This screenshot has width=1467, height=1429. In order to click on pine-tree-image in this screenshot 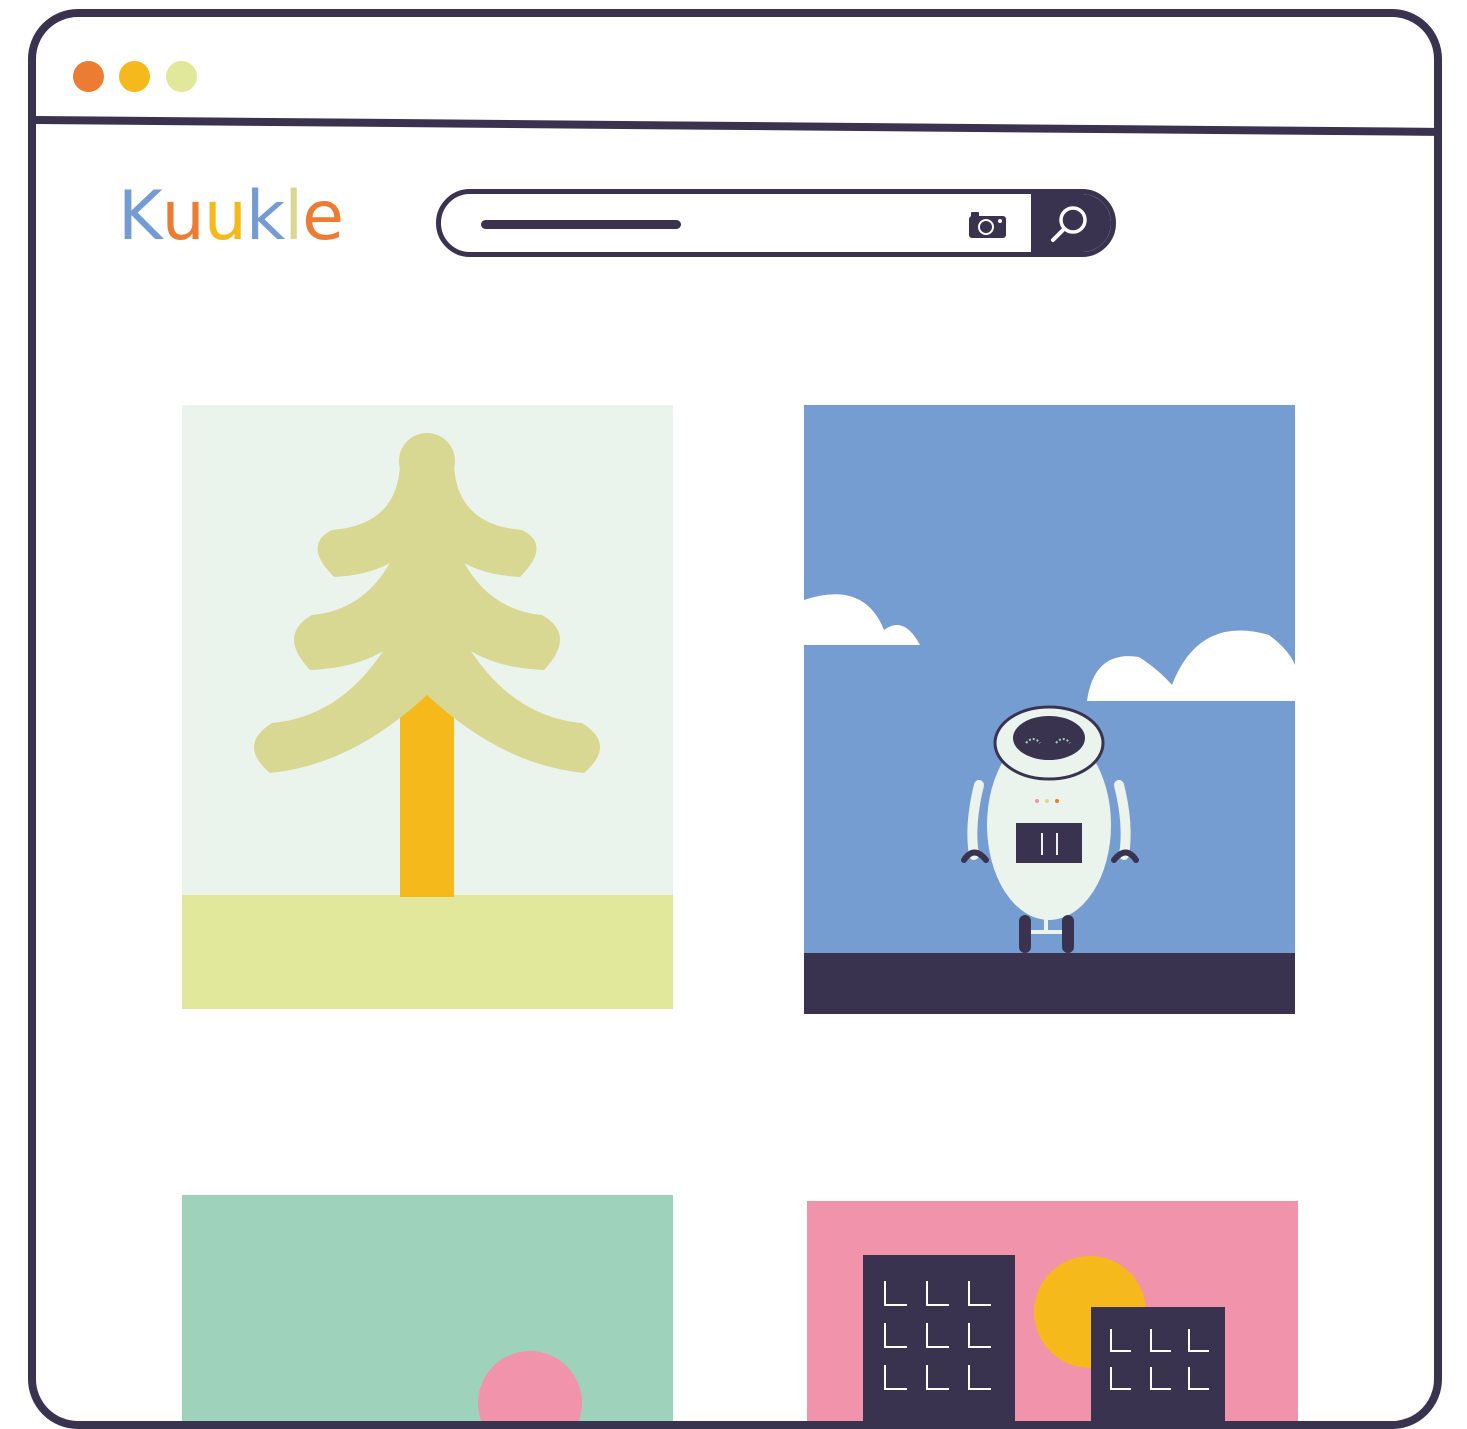, I will do `click(427, 707)`.